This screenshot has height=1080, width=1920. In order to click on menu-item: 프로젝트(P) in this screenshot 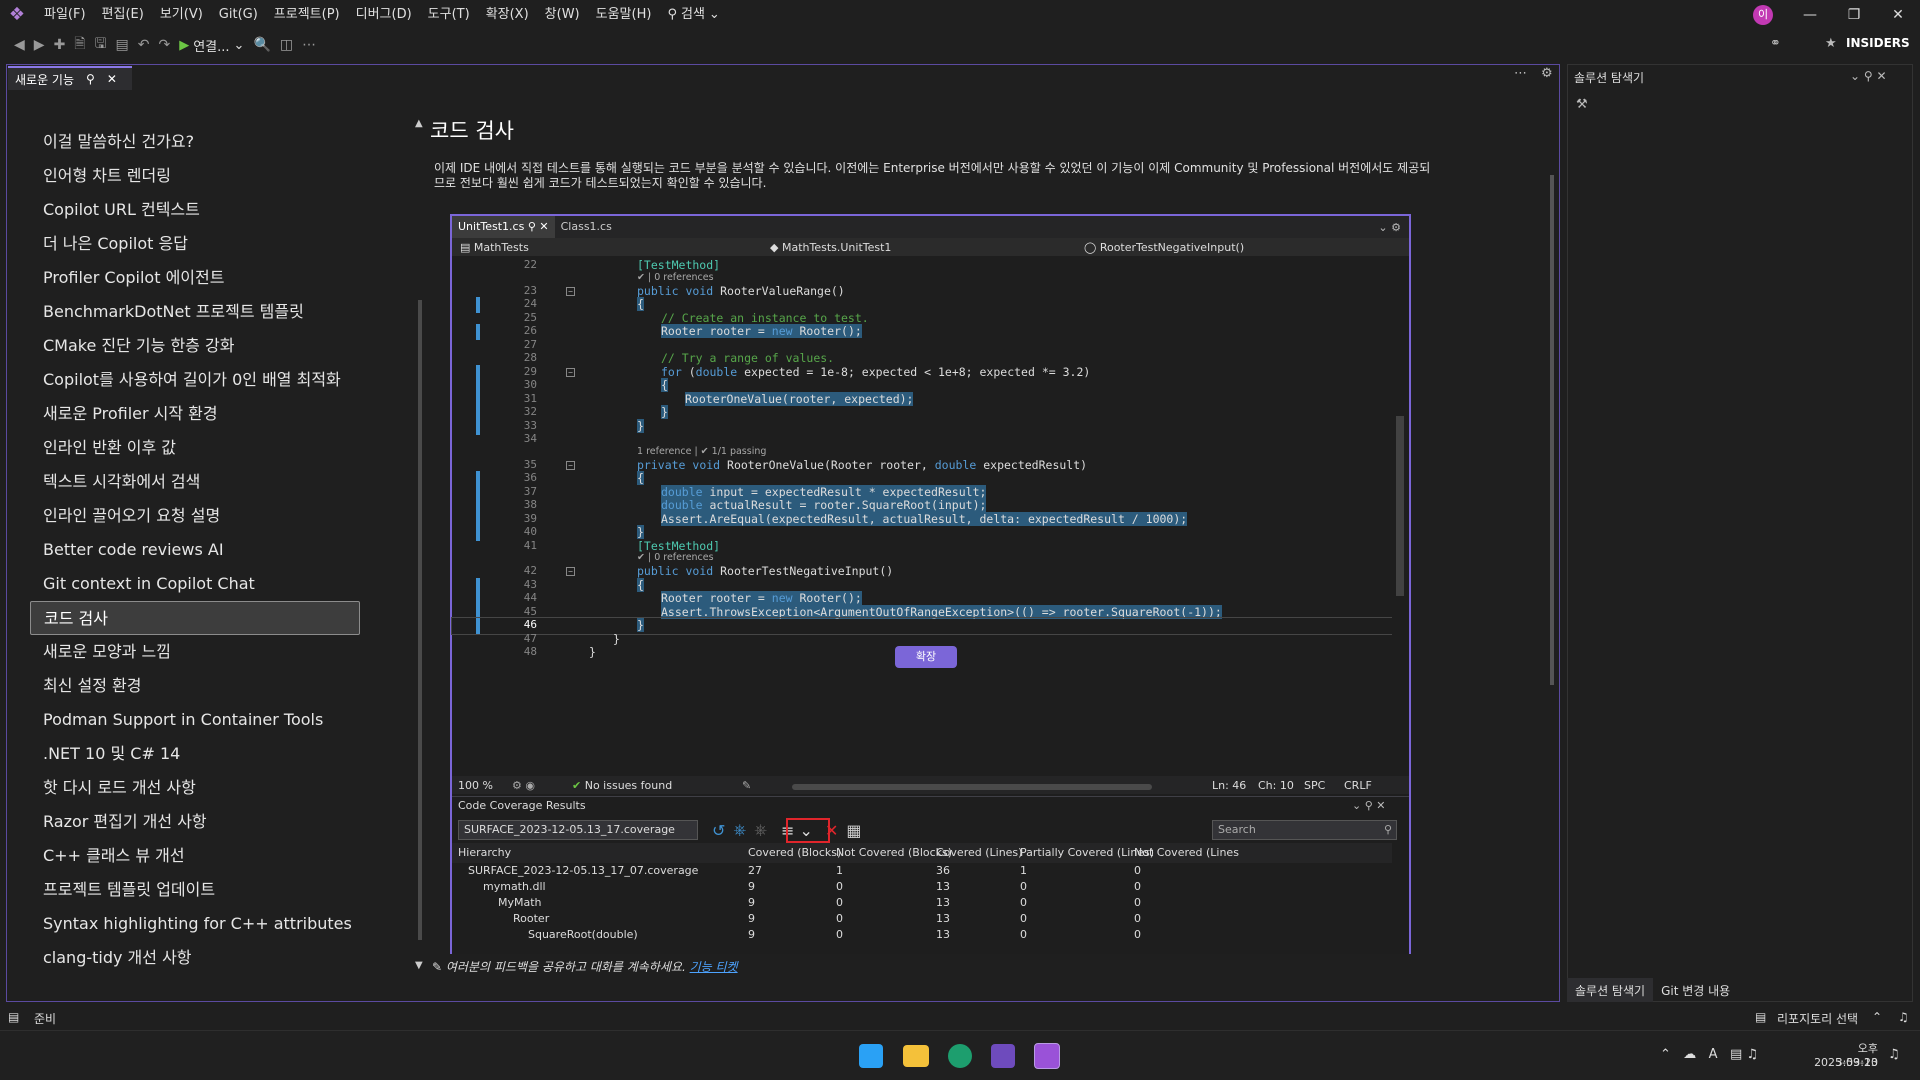, I will do `click(307, 15)`.